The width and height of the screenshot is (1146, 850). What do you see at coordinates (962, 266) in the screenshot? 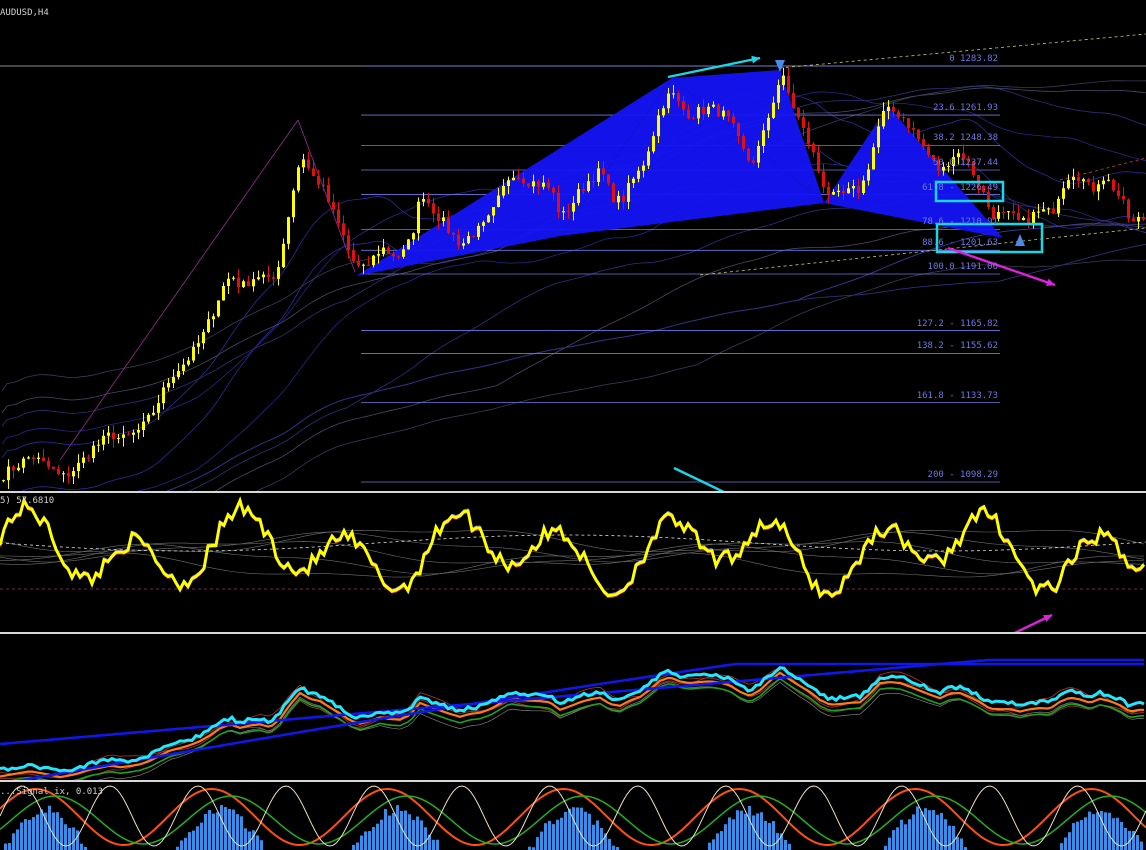
I see `fib-level-label: 100.0 1191.06` at bounding box center [962, 266].